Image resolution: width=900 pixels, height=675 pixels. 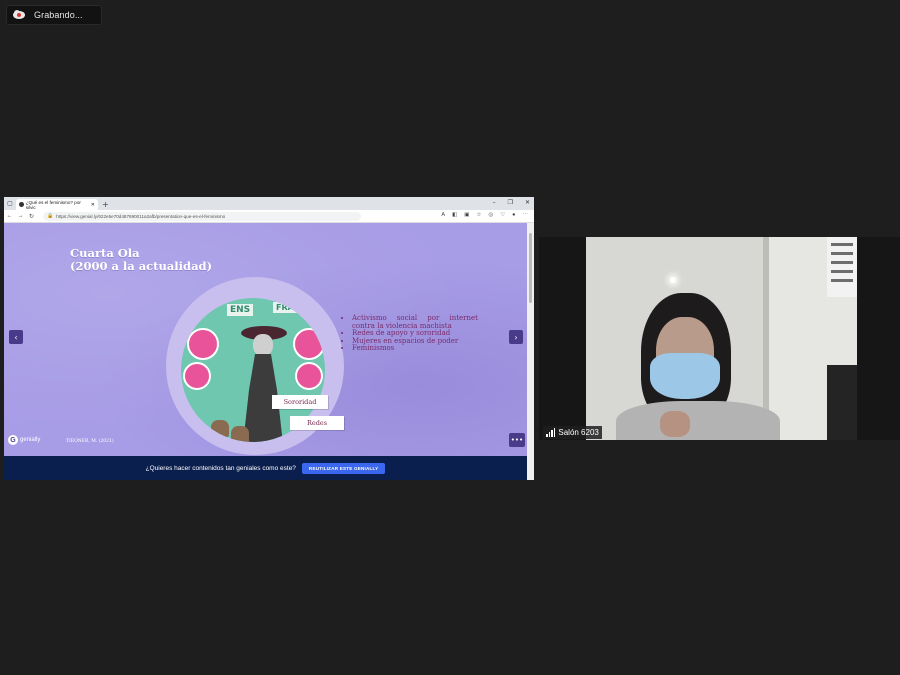 I want to click on new-tab-button: +, so click(x=105, y=204).